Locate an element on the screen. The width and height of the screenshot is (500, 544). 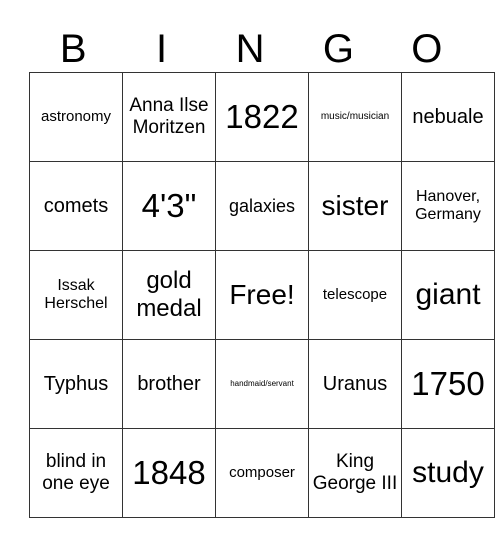
bingo-cell: galaxies is located at coordinates (262, 206).